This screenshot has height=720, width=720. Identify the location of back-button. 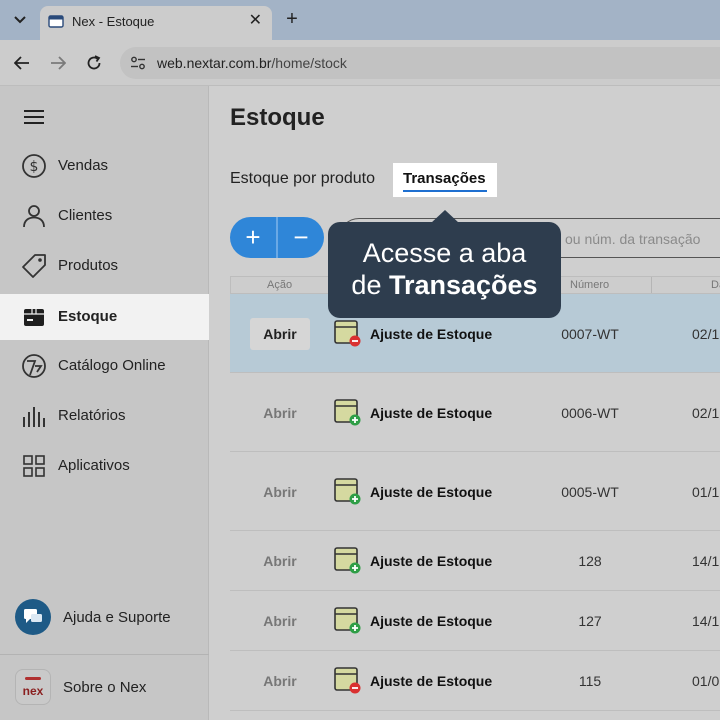
(22, 63).